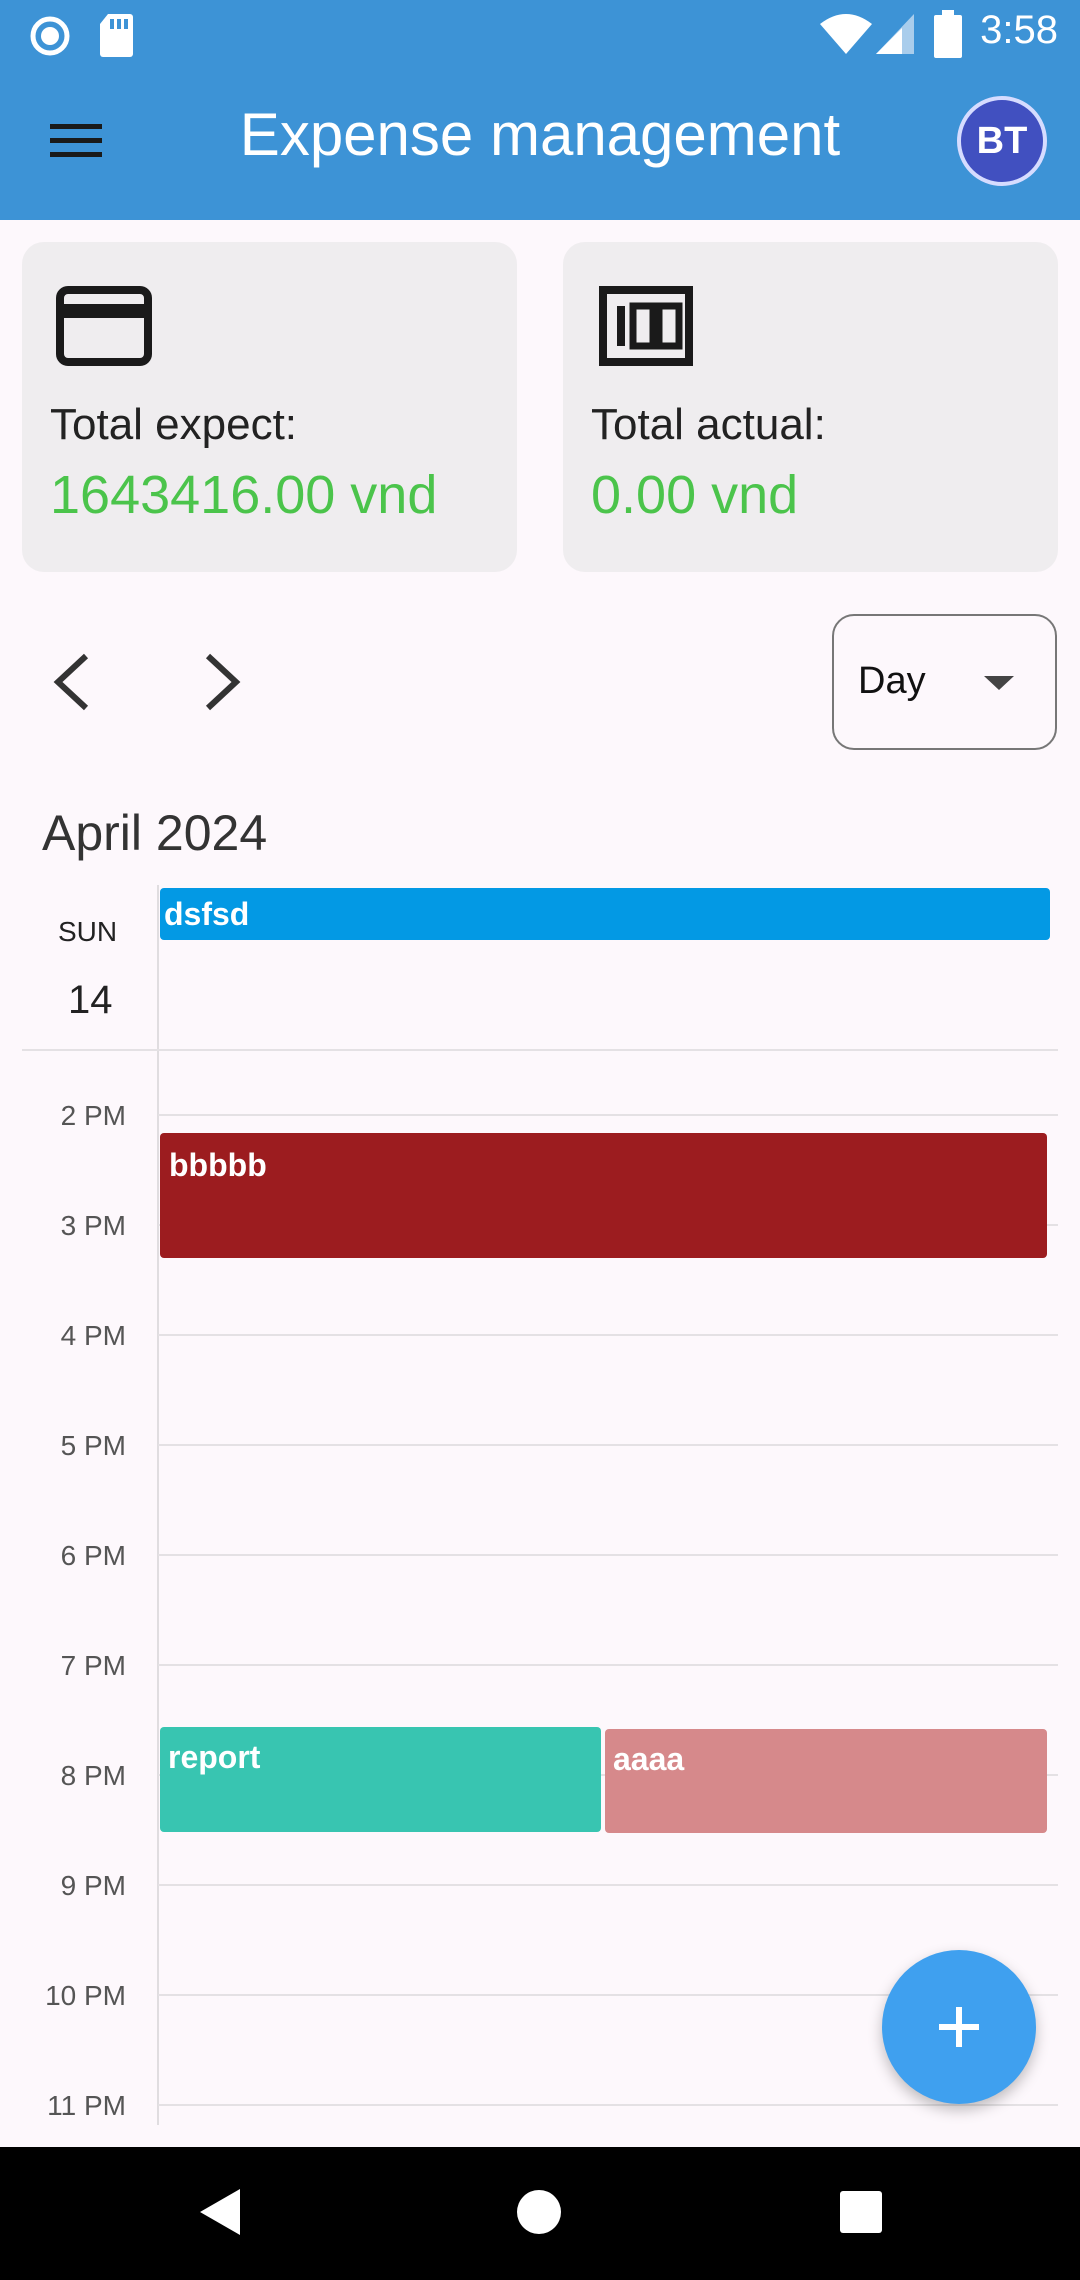  I want to click on all-day-separator, so click(540, 1050).